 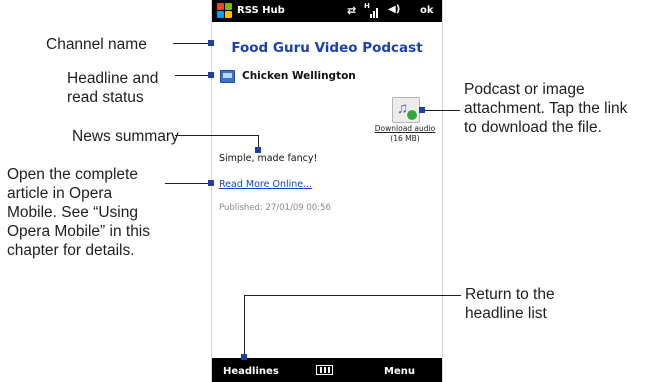 What do you see at coordinates (113, 78) in the screenshot?
I see `callout-headline-line1: Headline and` at bounding box center [113, 78].